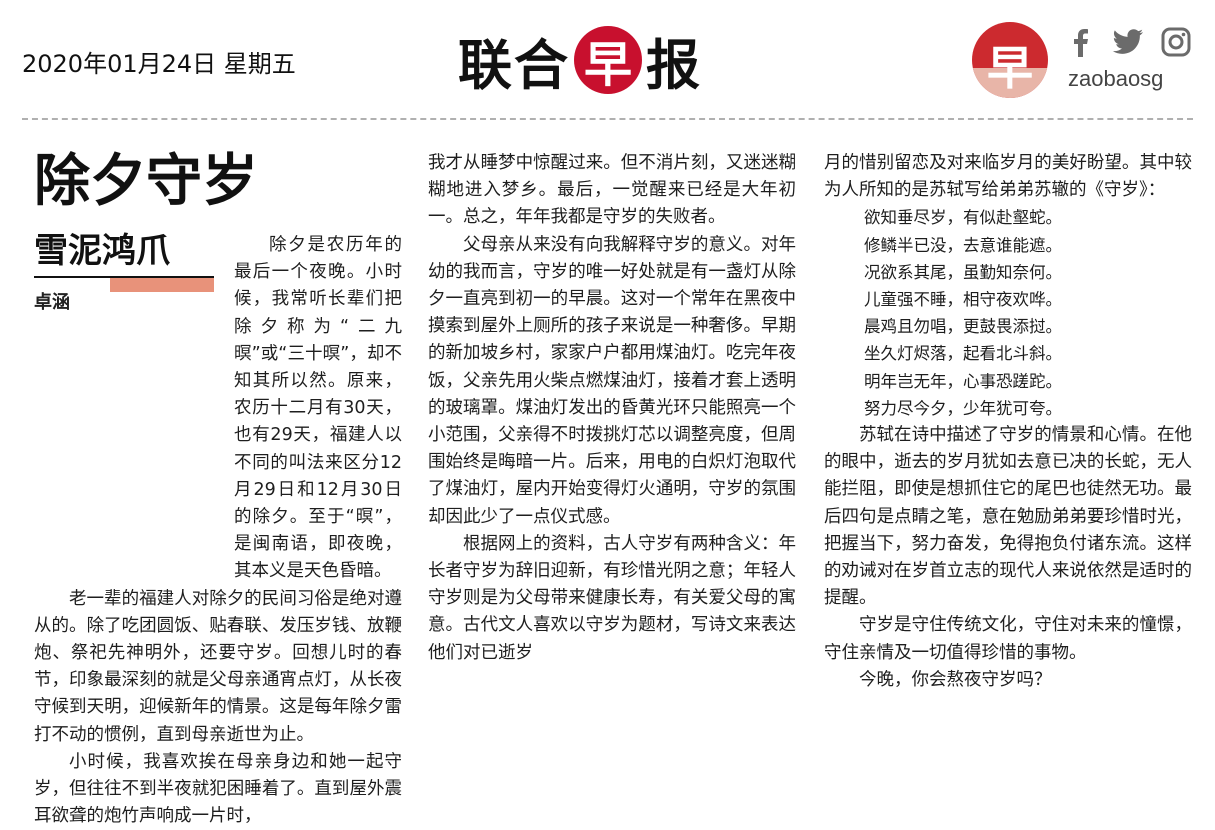  What do you see at coordinates (963, 381) in the screenshot?
I see `poem-line: 明年岂无年，心事恐蹉跎。` at bounding box center [963, 381].